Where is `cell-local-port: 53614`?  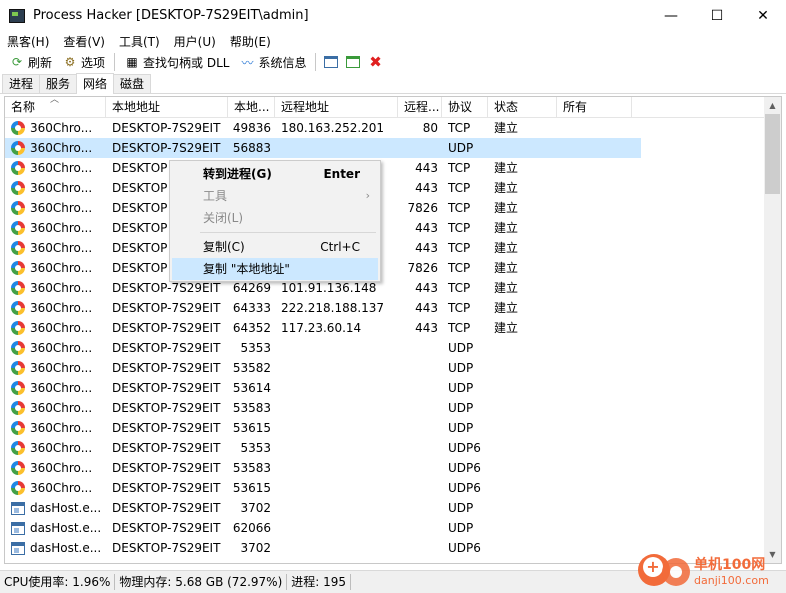
cell-local-port: 53614 is located at coordinates (251, 388).